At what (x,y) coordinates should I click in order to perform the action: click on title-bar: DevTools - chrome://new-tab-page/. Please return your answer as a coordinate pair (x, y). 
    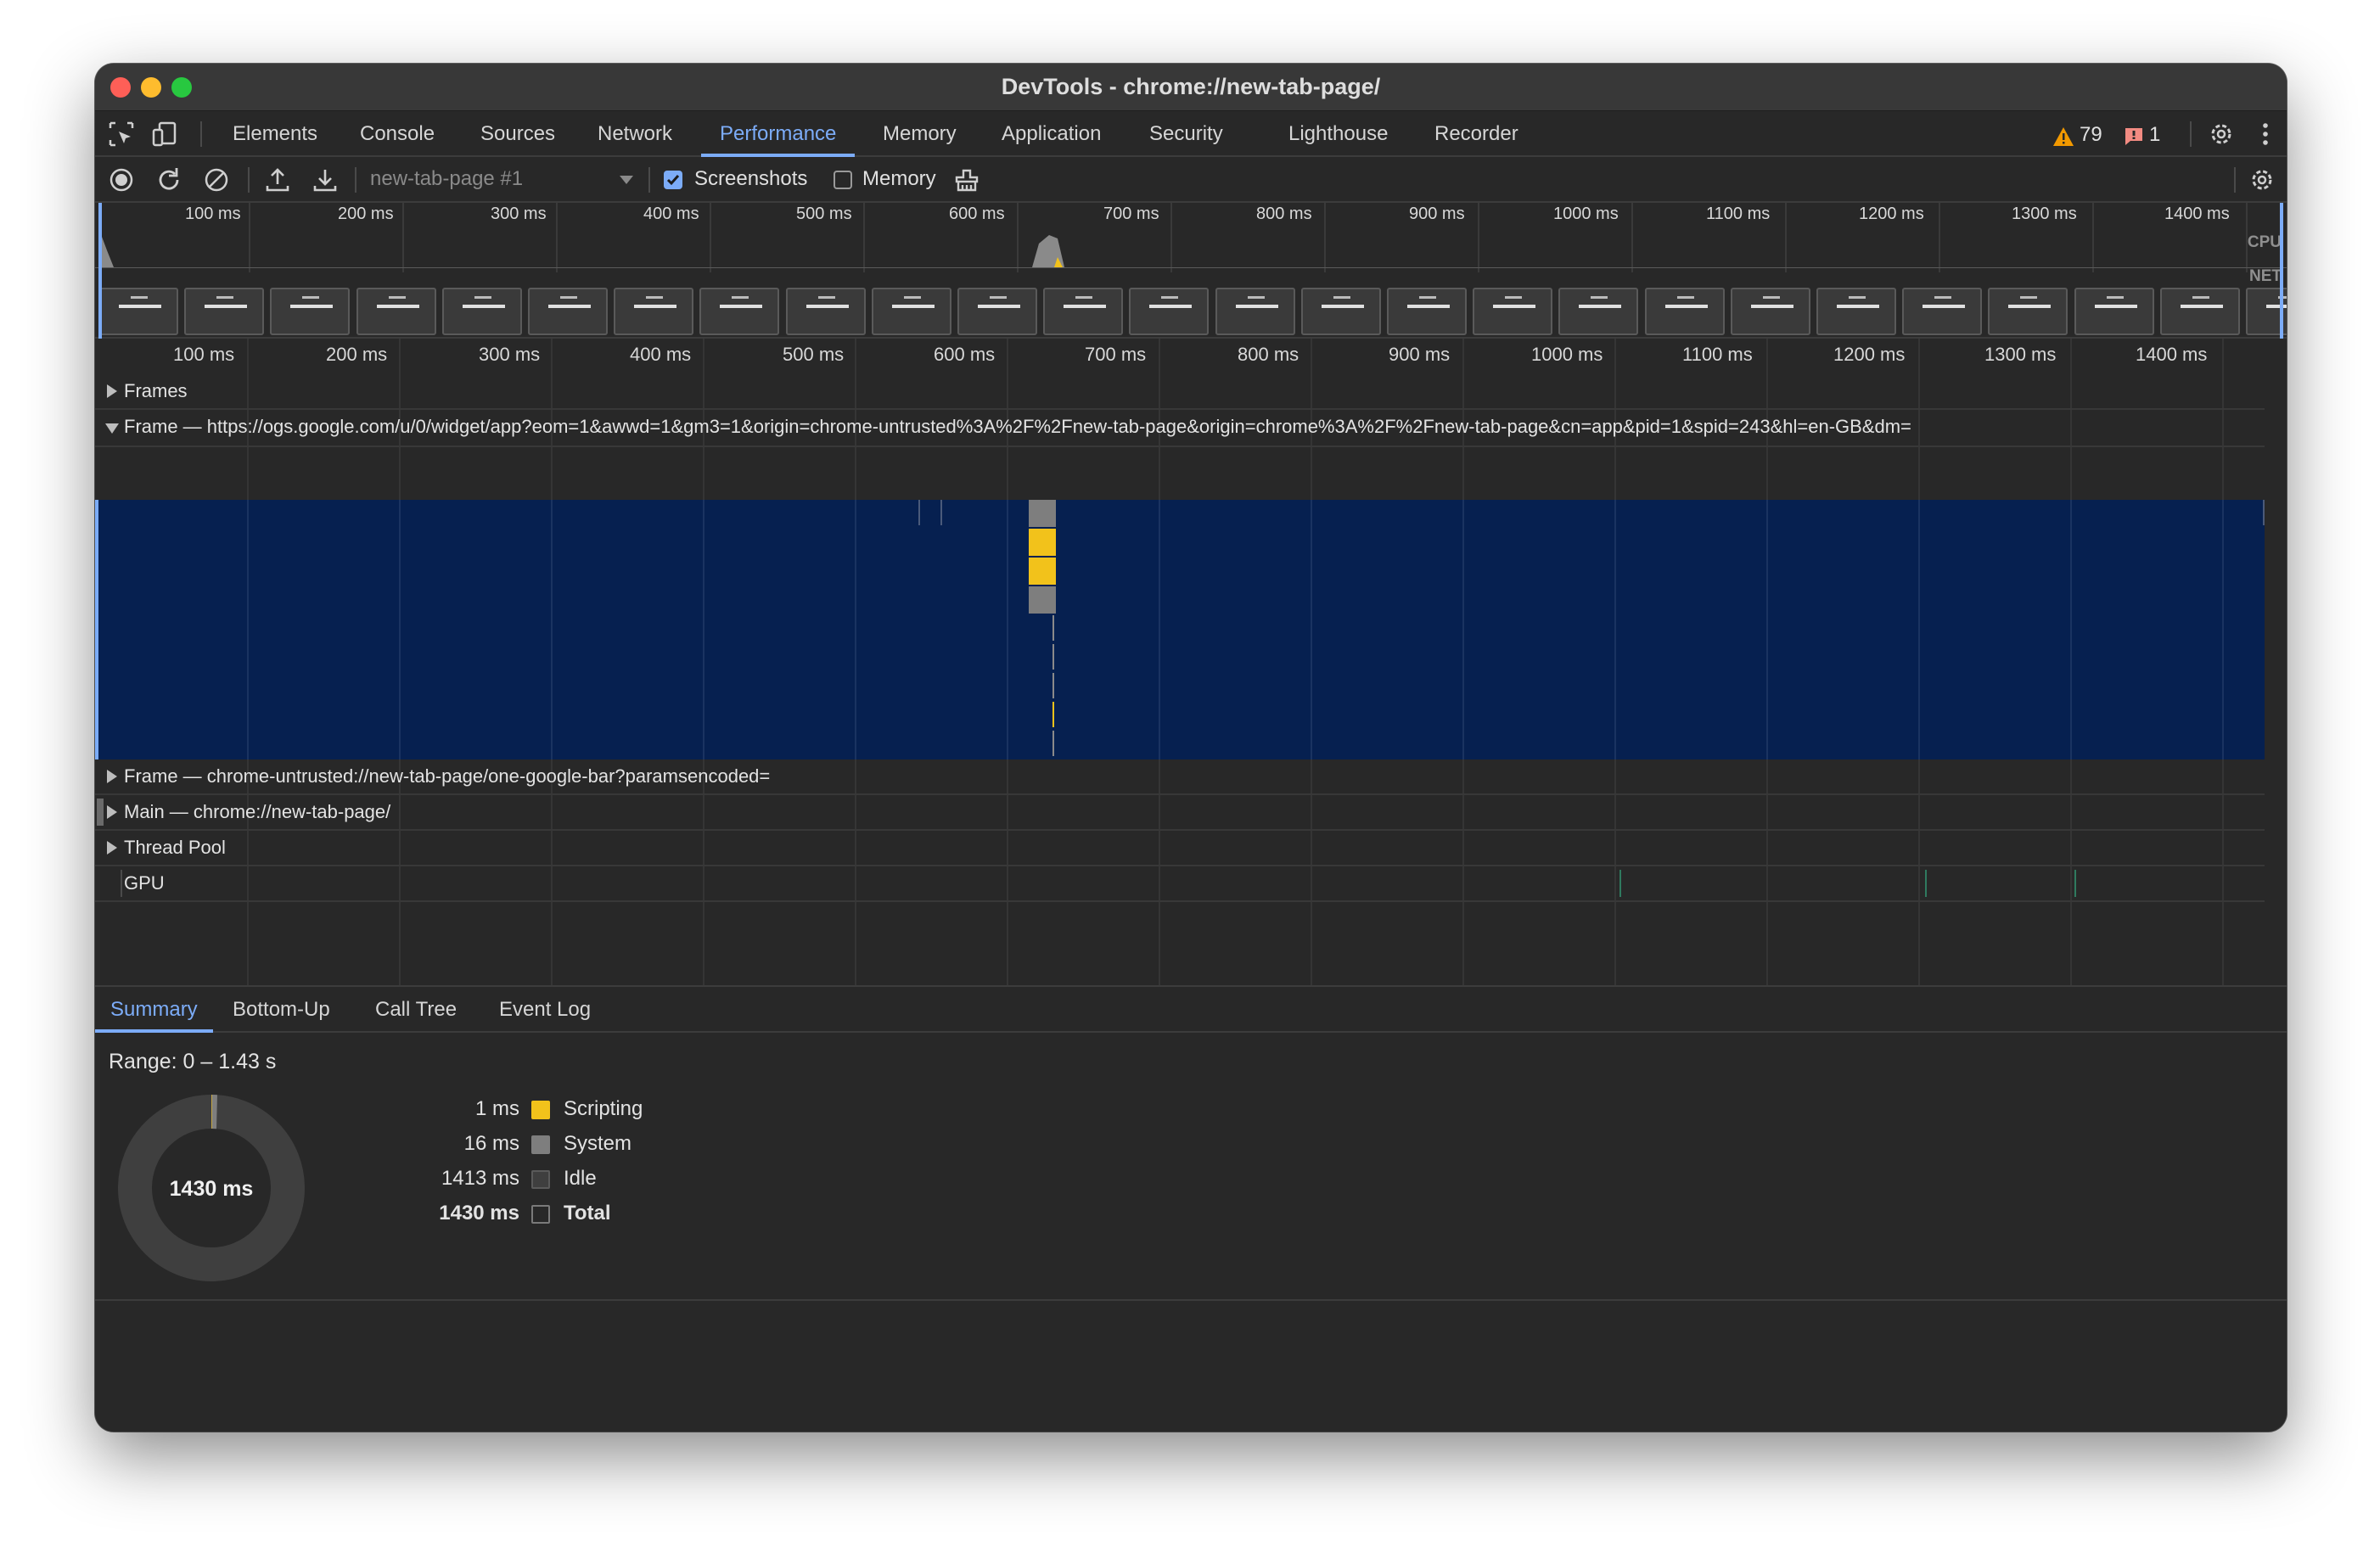
    Looking at the image, I should click on (1191, 87).